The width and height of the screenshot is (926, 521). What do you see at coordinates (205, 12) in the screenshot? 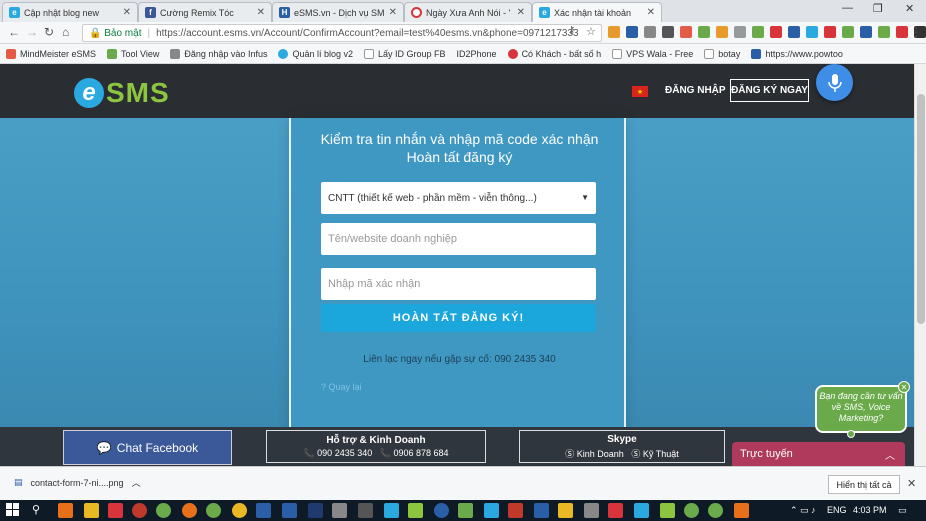
I see `tab-1: f Cường Remix Tóc ✕` at bounding box center [205, 12].